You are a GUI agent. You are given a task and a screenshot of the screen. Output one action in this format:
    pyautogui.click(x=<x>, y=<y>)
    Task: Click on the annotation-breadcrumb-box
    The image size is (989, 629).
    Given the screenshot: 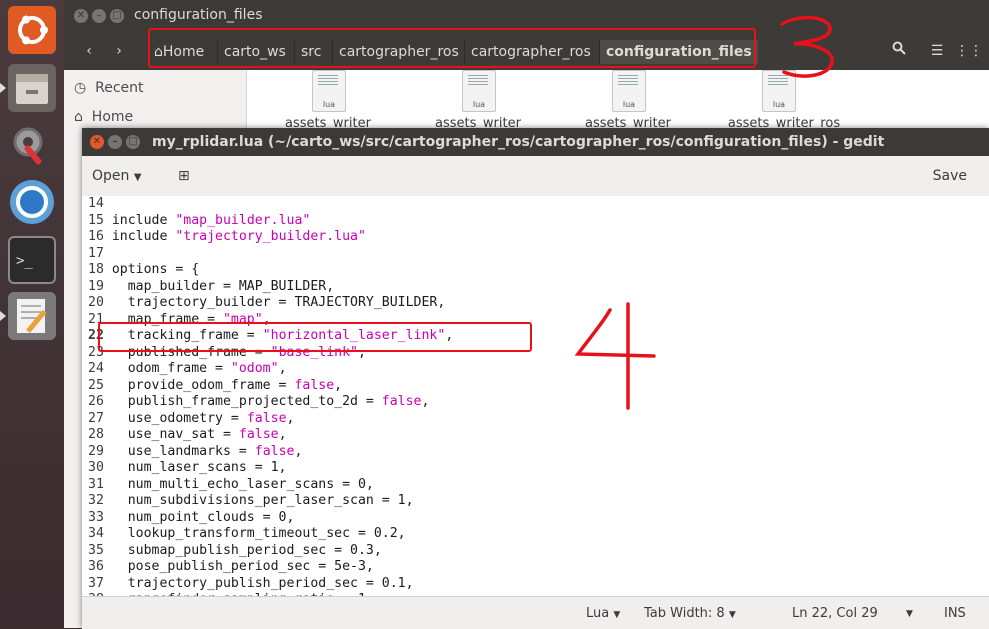 What is the action you would take?
    pyautogui.click(x=452, y=48)
    